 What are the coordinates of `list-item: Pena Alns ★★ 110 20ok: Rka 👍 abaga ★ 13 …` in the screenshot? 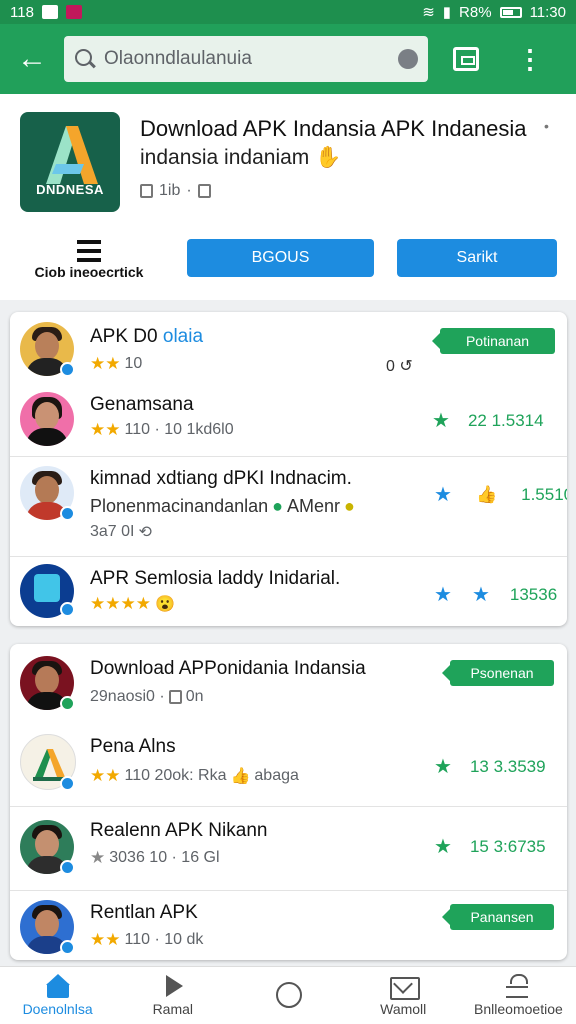 It's located at (288, 764).